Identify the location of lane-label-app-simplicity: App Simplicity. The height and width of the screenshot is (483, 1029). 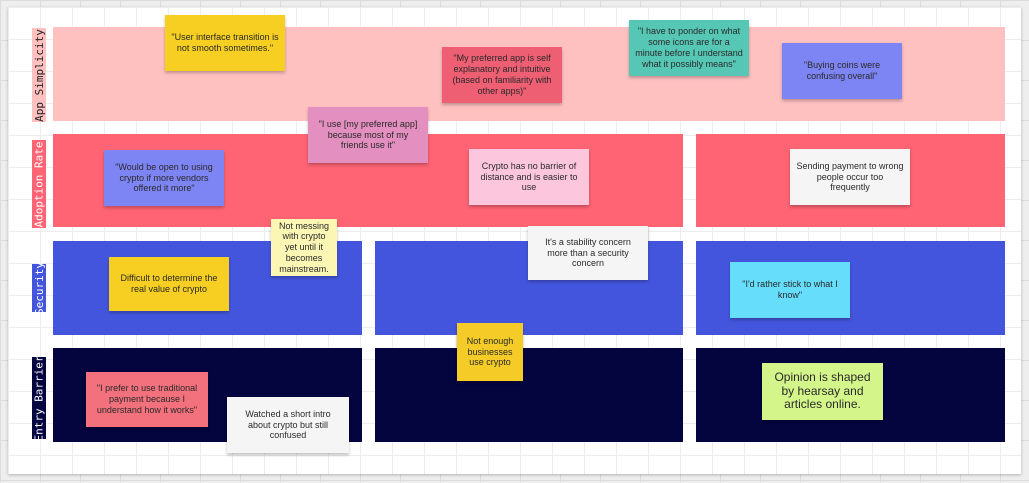
(39, 75).